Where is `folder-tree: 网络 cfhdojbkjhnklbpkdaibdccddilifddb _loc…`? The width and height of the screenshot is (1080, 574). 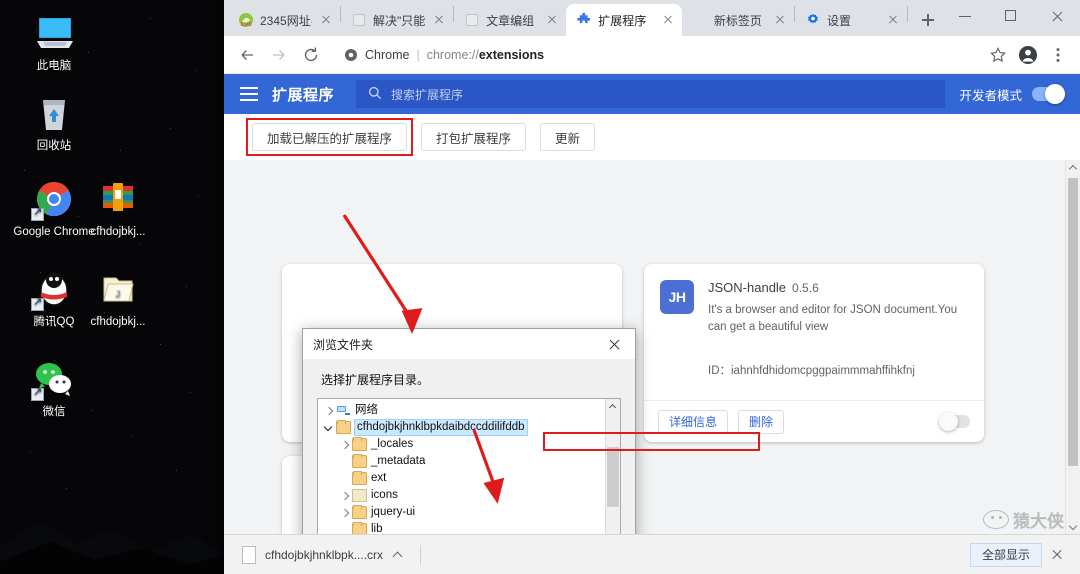 folder-tree: 网络 cfhdojbkjhnklbpkdaibdccddilifddb _loc… is located at coordinates (469, 466).